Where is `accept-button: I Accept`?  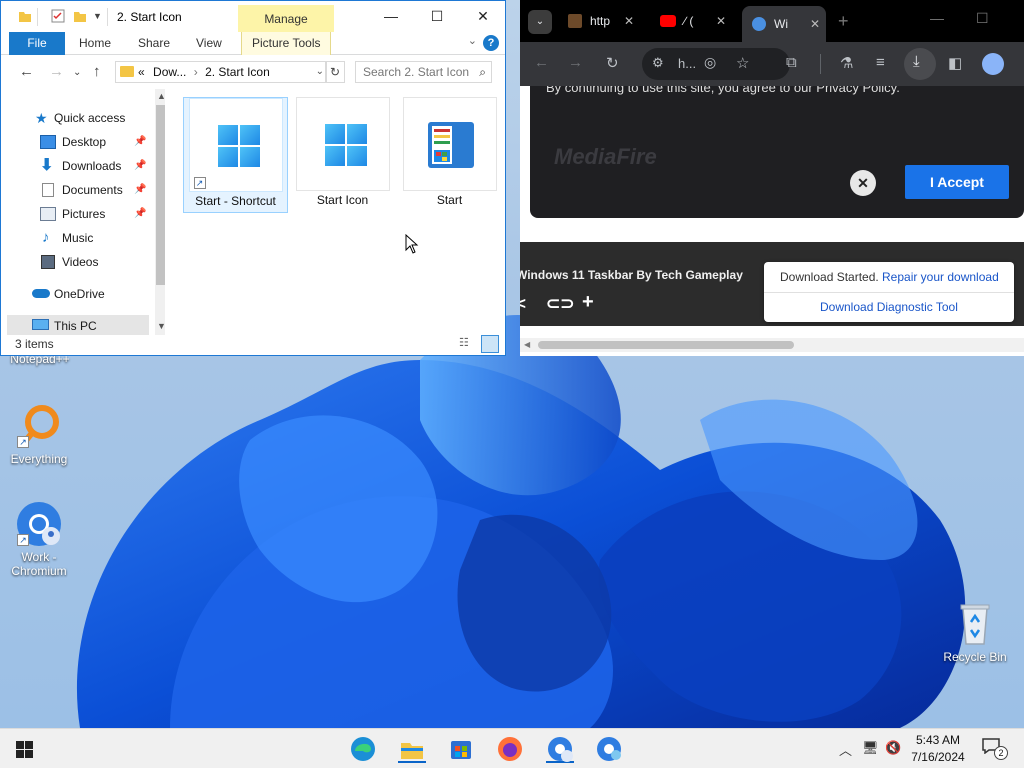 accept-button: I Accept is located at coordinates (957, 182).